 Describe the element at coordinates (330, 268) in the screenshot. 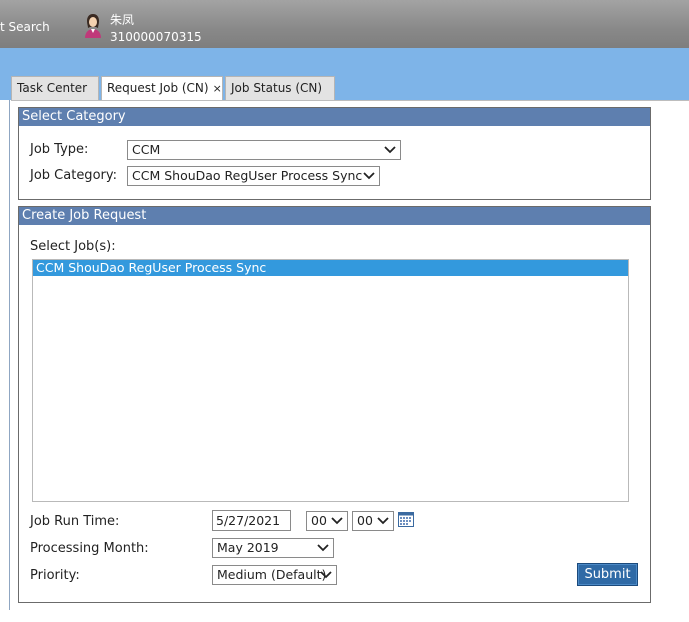

I see `list-item: CCM ShouDao RegUser Process Sync` at that location.